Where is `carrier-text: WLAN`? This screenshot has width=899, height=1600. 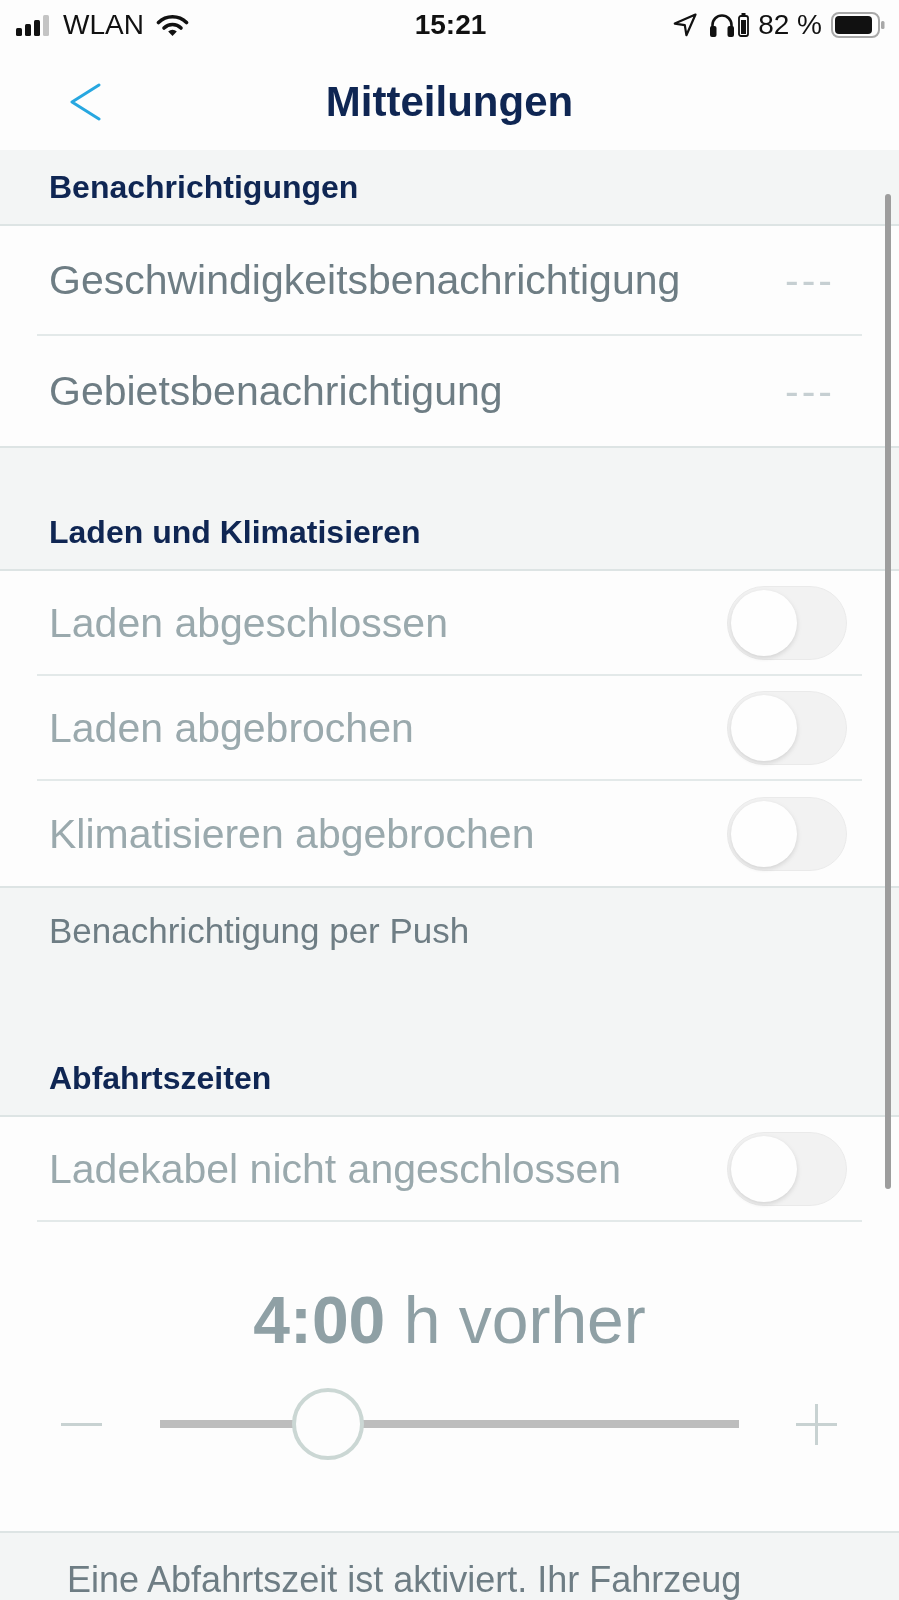 carrier-text: WLAN is located at coordinates (103, 25).